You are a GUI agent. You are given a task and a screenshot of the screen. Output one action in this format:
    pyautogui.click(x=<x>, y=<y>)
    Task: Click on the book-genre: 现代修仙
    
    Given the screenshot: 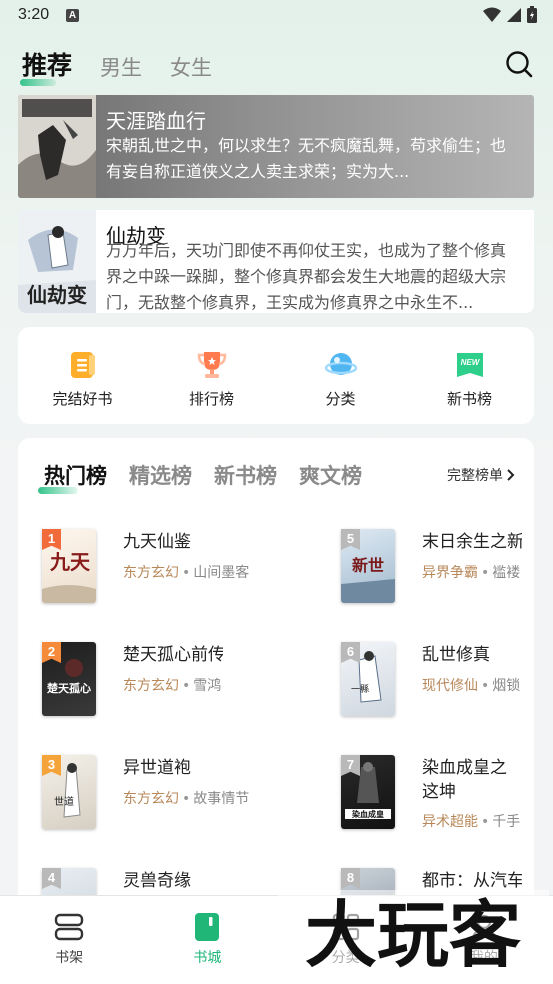 What is the action you would take?
    pyautogui.click(x=450, y=686)
    